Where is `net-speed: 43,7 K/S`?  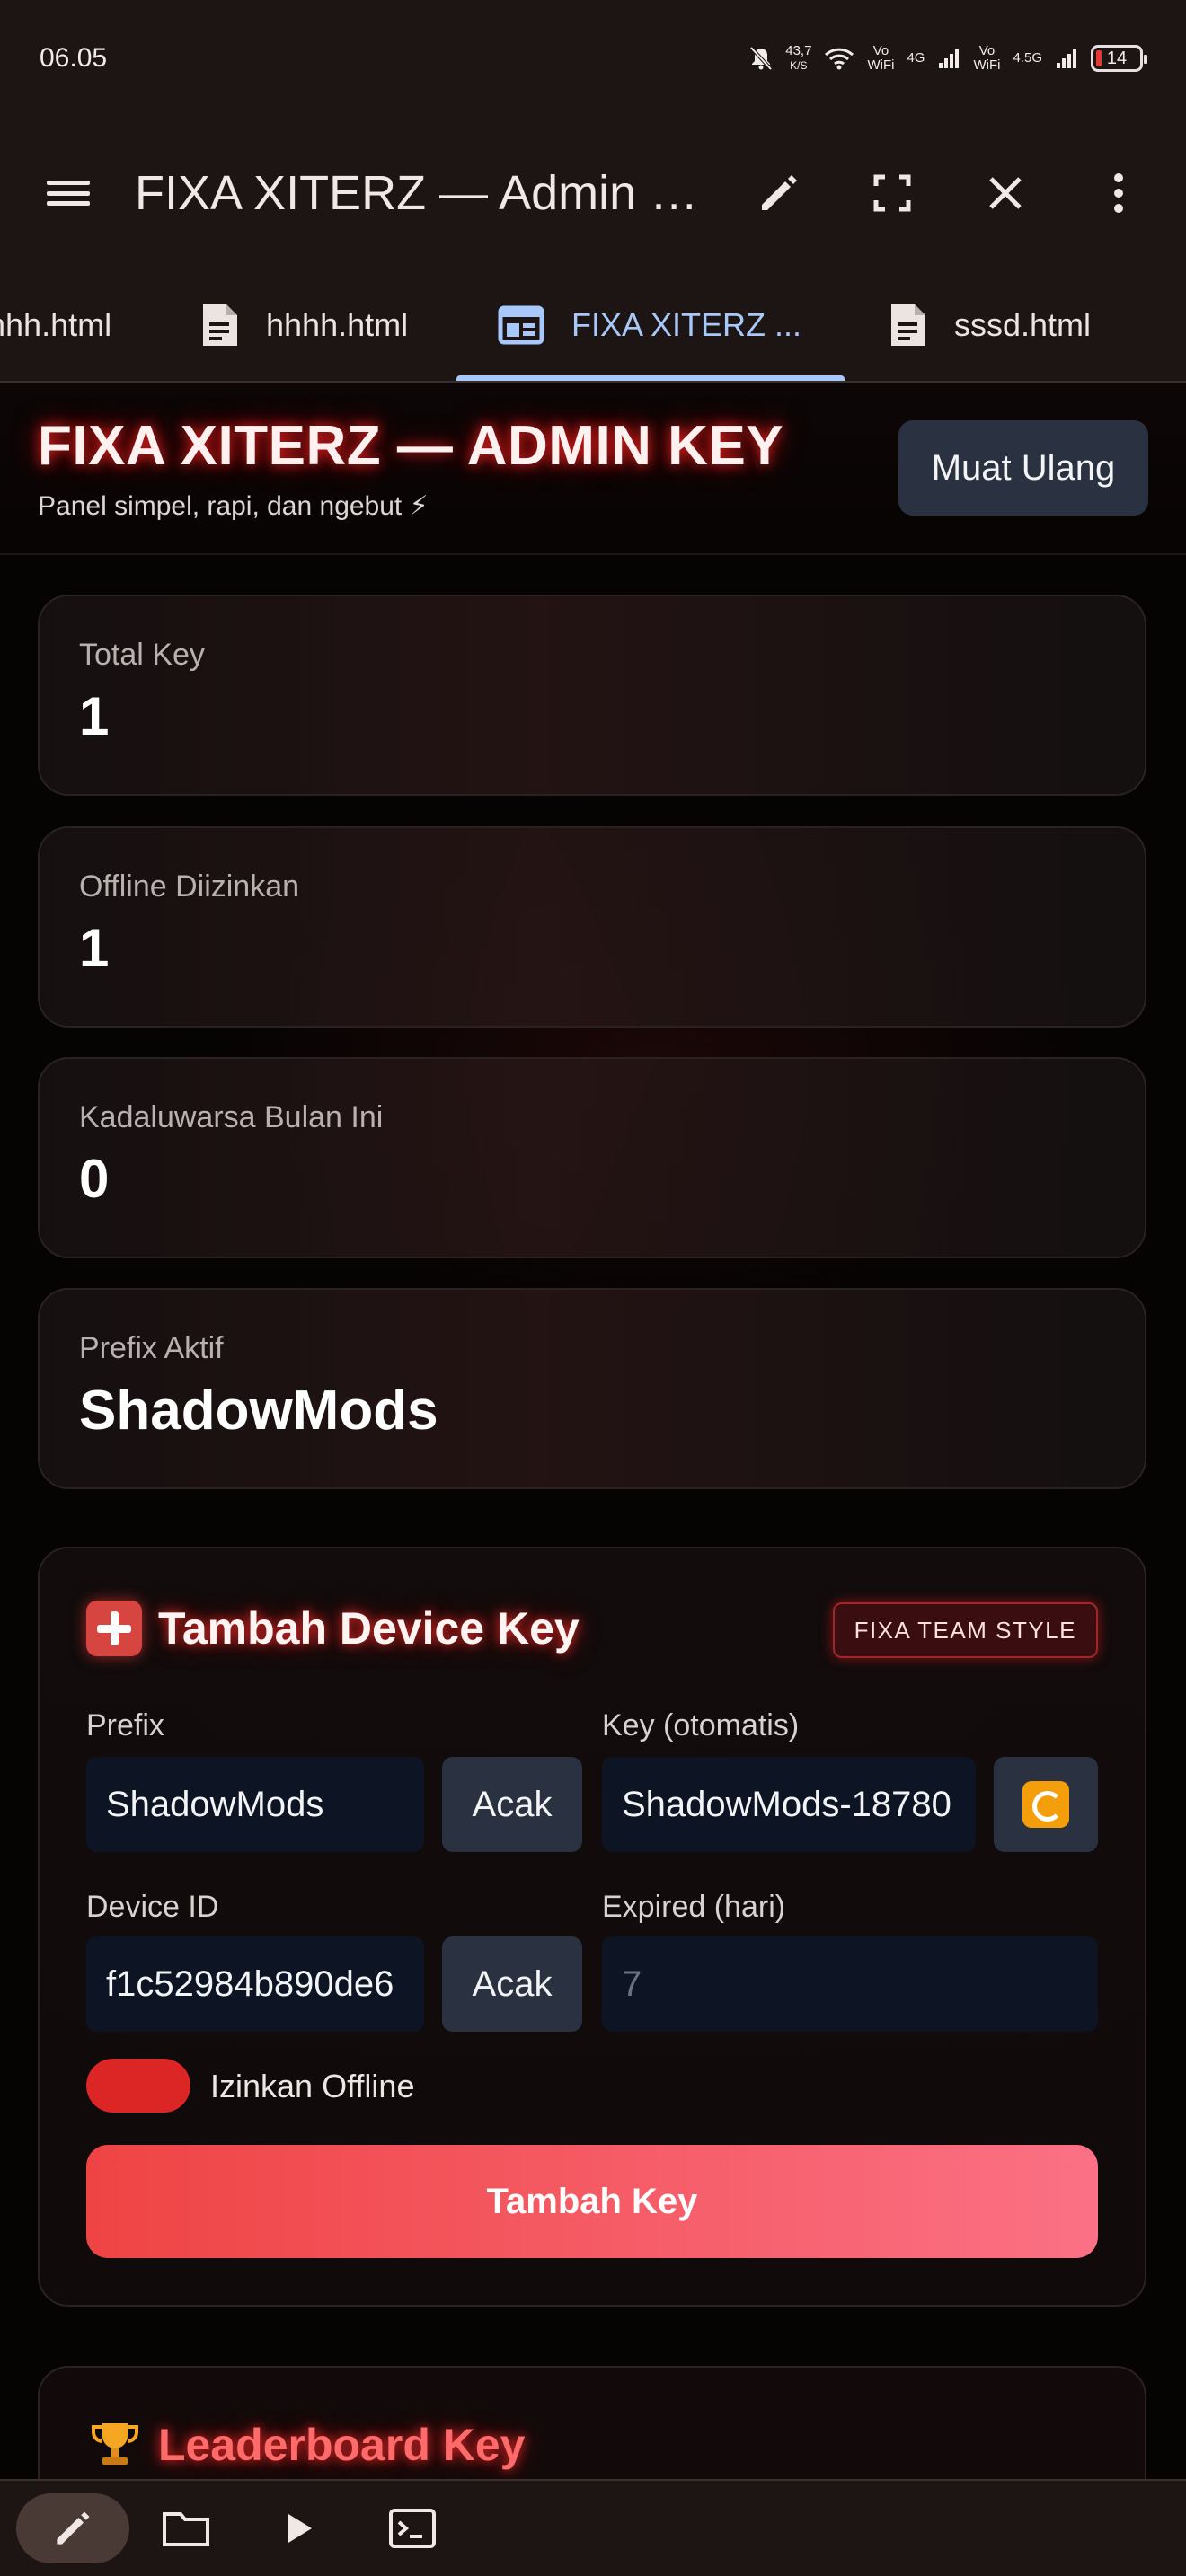 net-speed: 43,7 K/S is located at coordinates (798, 58).